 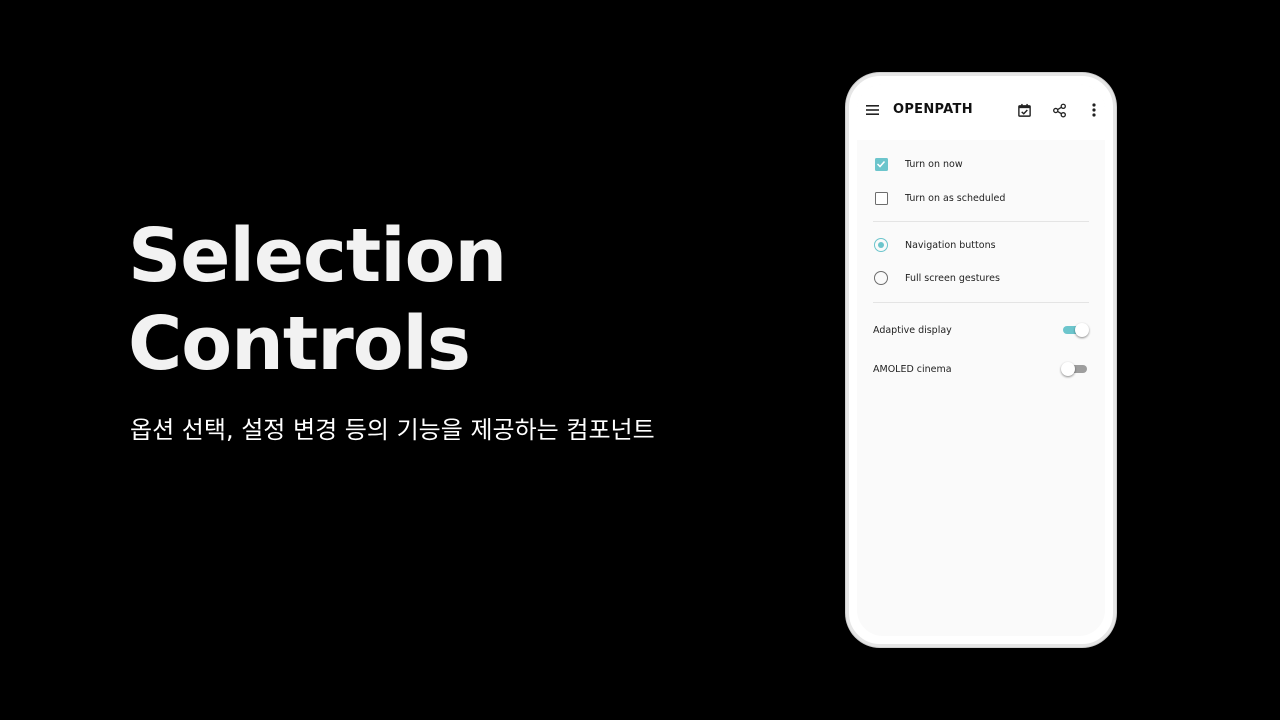 What do you see at coordinates (981, 330) in the screenshot?
I see `switch-row-adaptive-display: Adaptive display` at bounding box center [981, 330].